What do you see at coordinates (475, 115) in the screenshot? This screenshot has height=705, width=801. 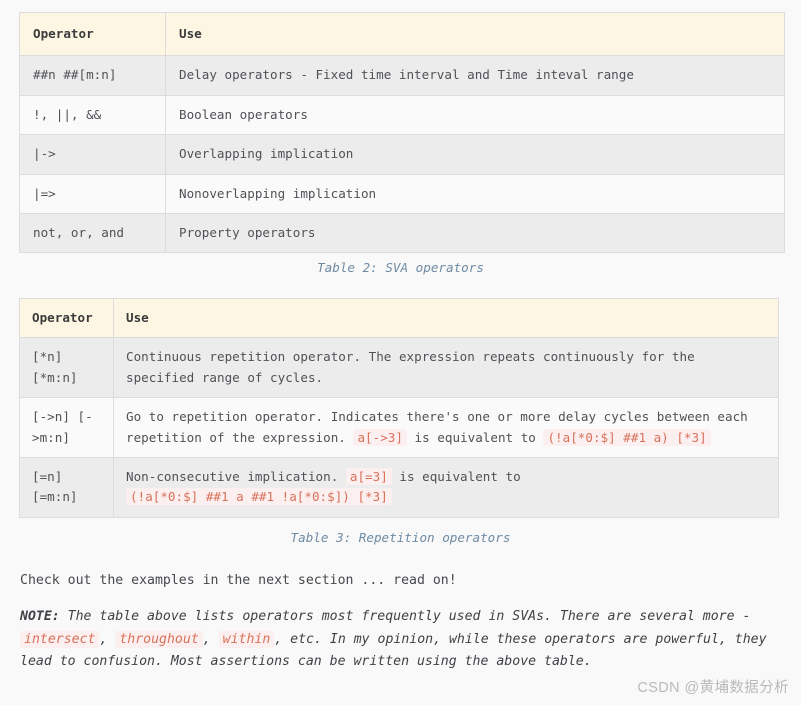 I see `cell-use: Boolean operators` at bounding box center [475, 115].